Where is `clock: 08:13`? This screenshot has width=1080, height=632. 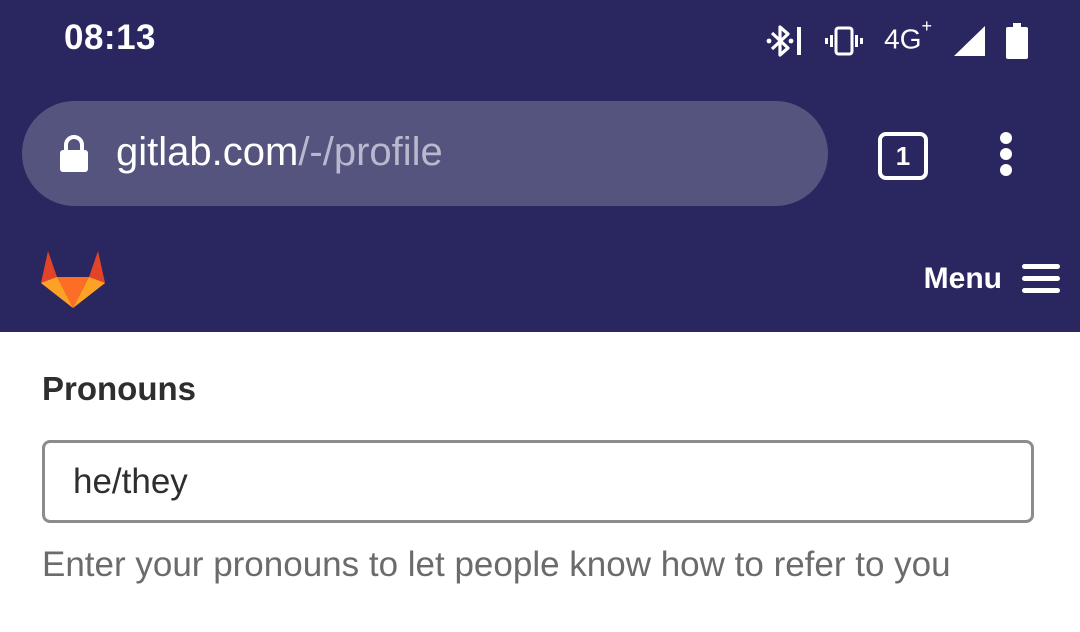
clock: 08:13 is located at coordinates (110, 37).